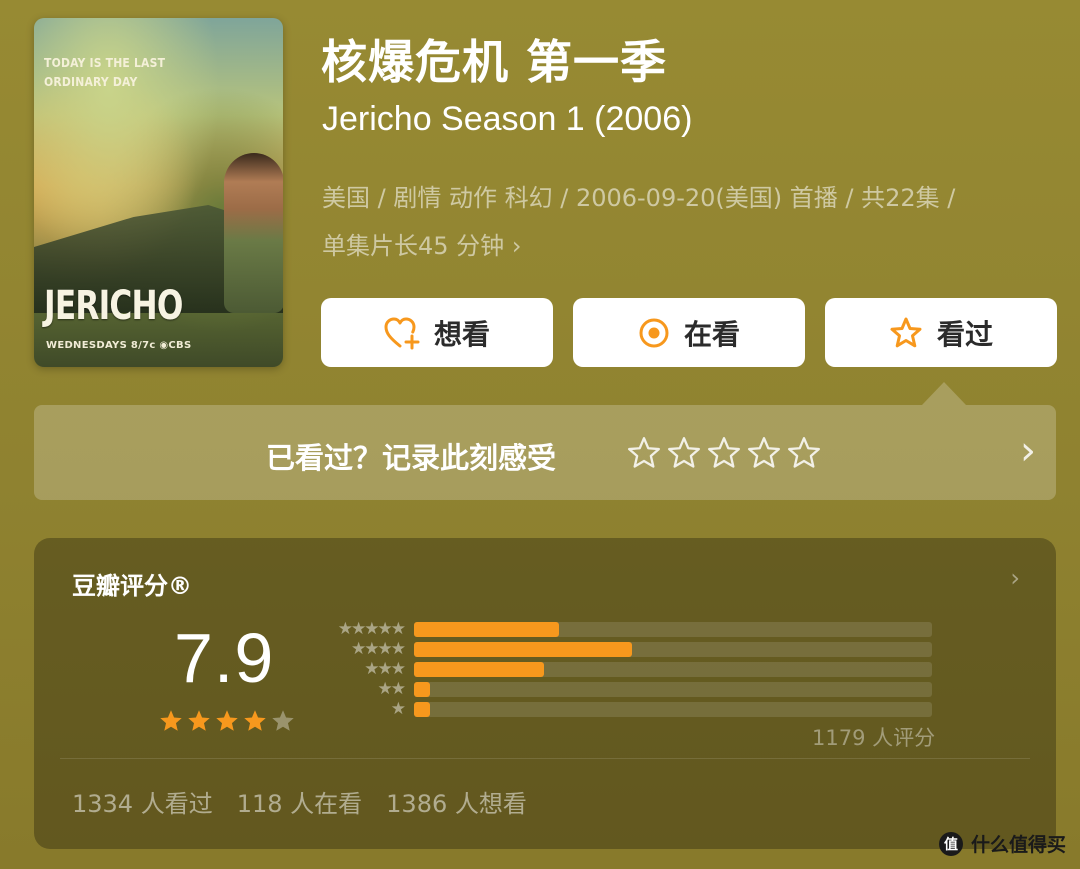 This screenshot has width=1080, height=869. I want to click on distribution-row: ★★★★★, so click(626, 629).